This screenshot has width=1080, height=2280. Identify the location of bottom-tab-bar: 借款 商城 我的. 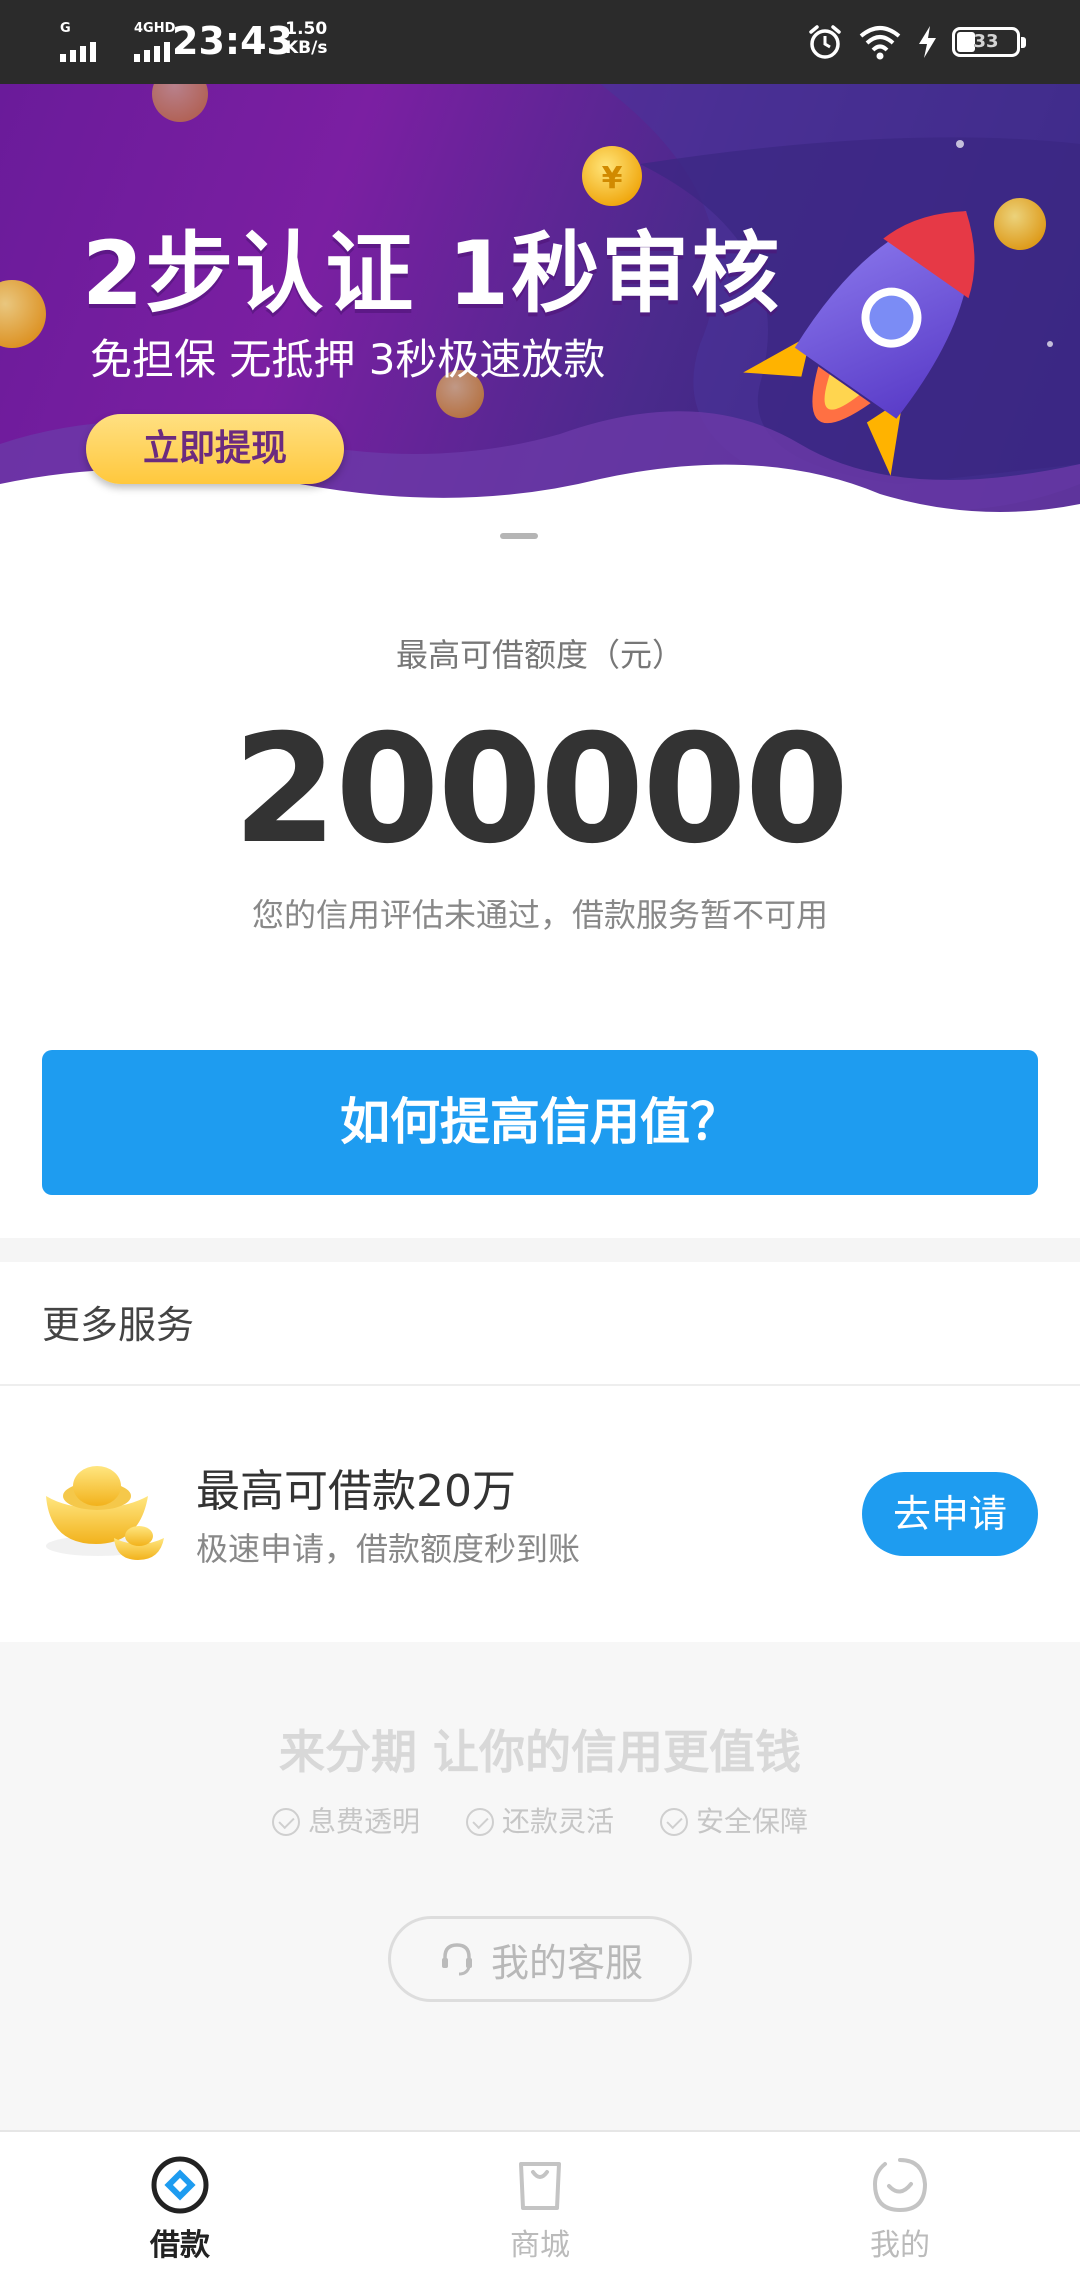
(540, 2205).